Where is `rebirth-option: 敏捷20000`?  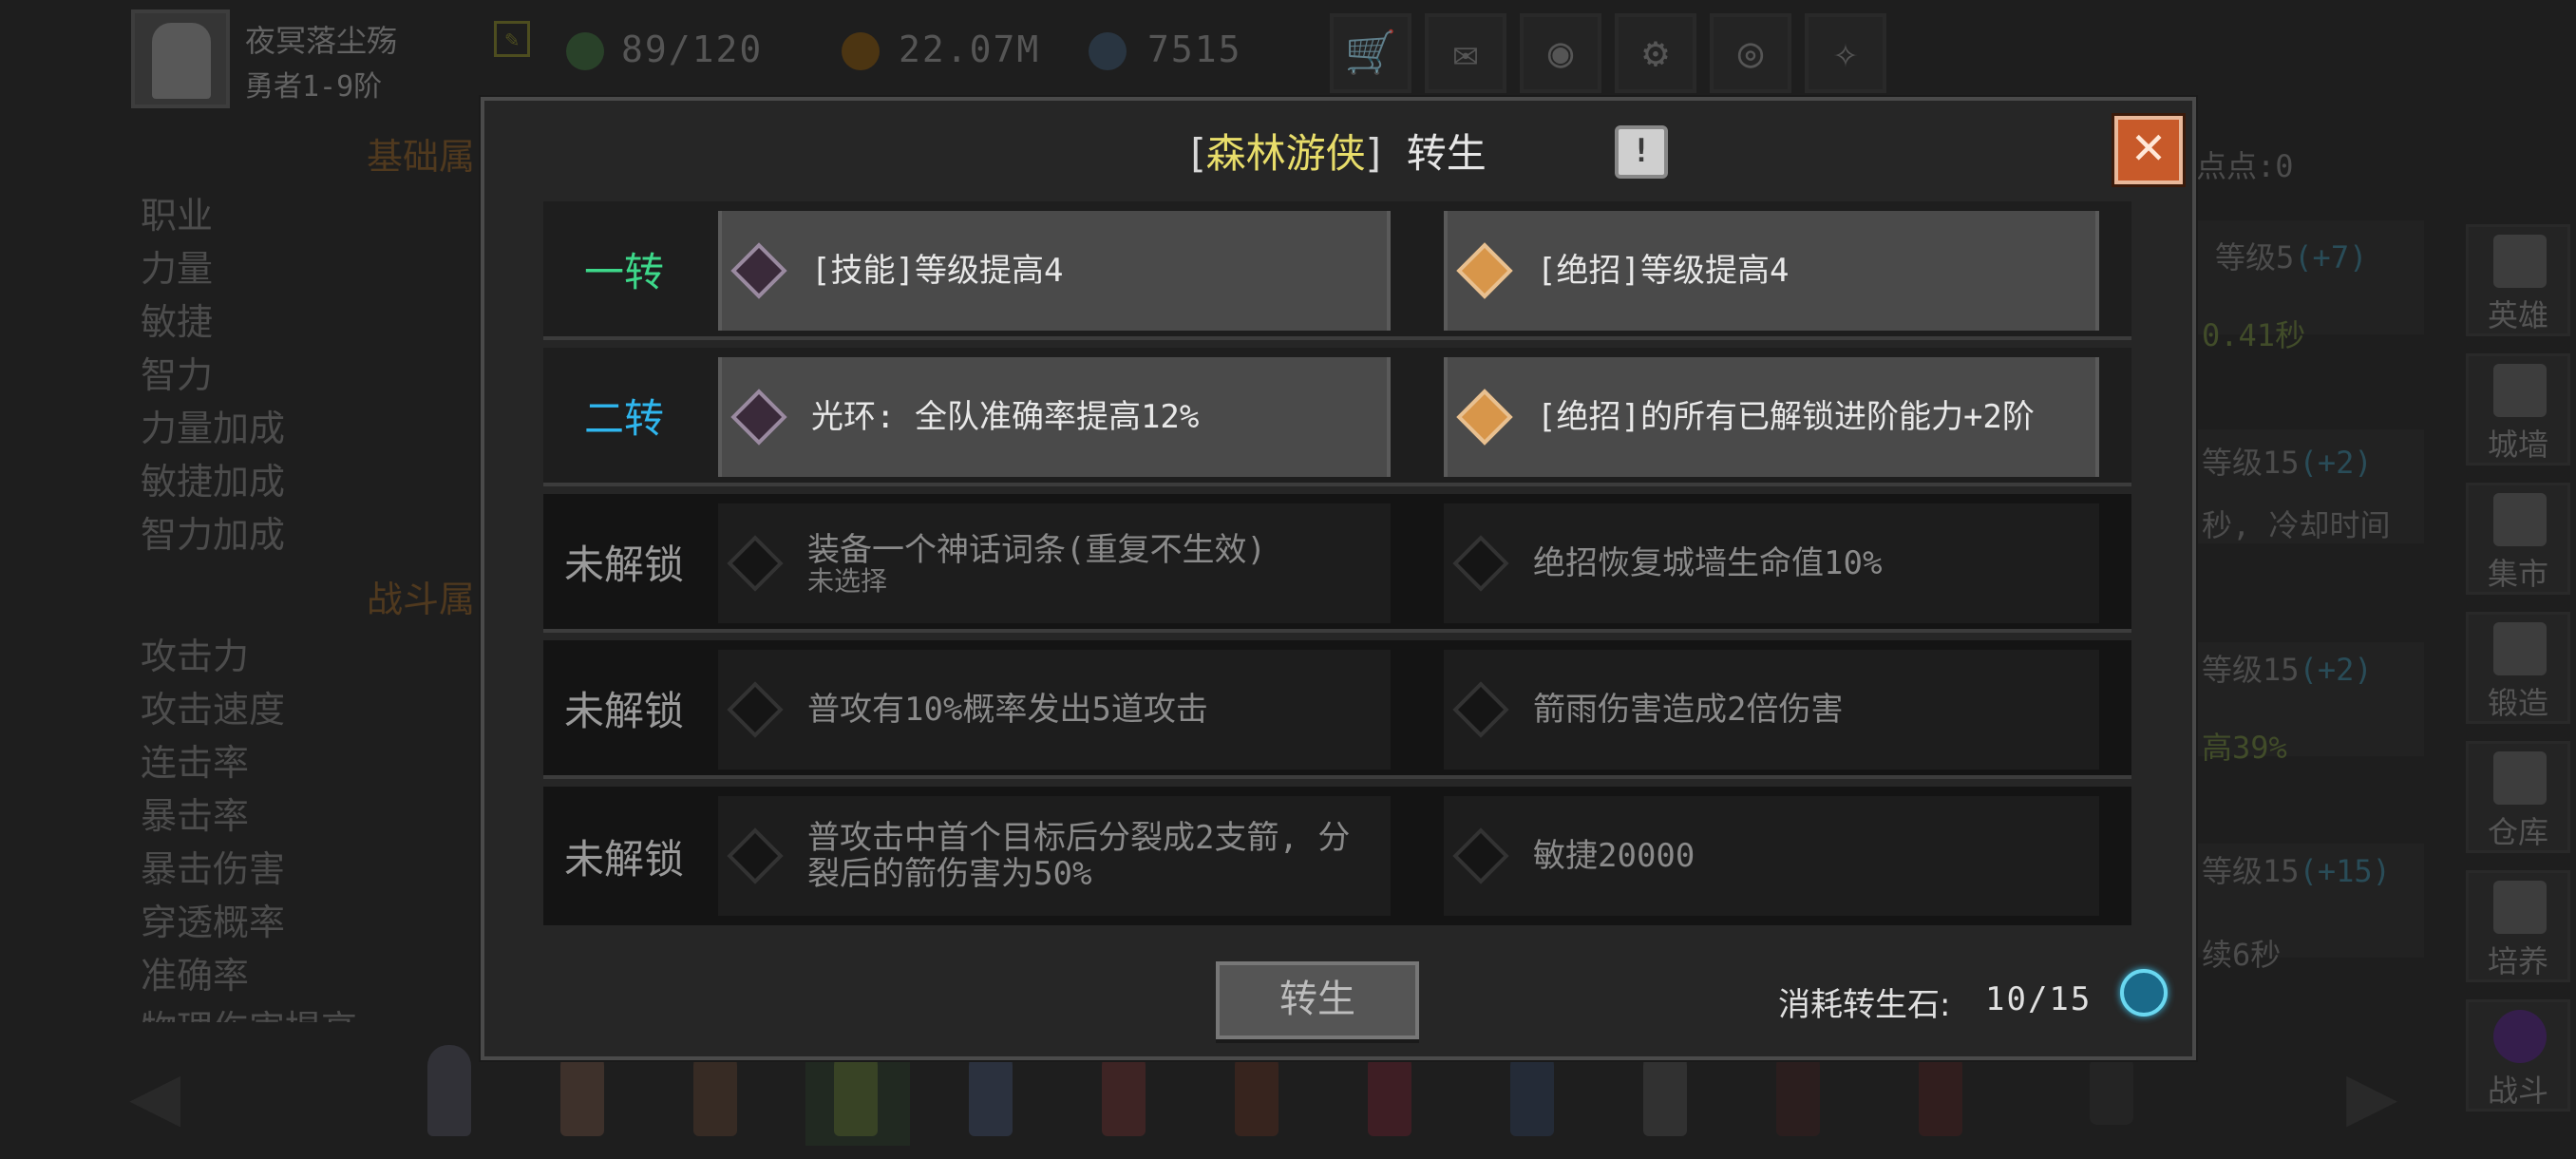 rebirth-option: 敏捷20000 is located at coordinates (1771, 856).